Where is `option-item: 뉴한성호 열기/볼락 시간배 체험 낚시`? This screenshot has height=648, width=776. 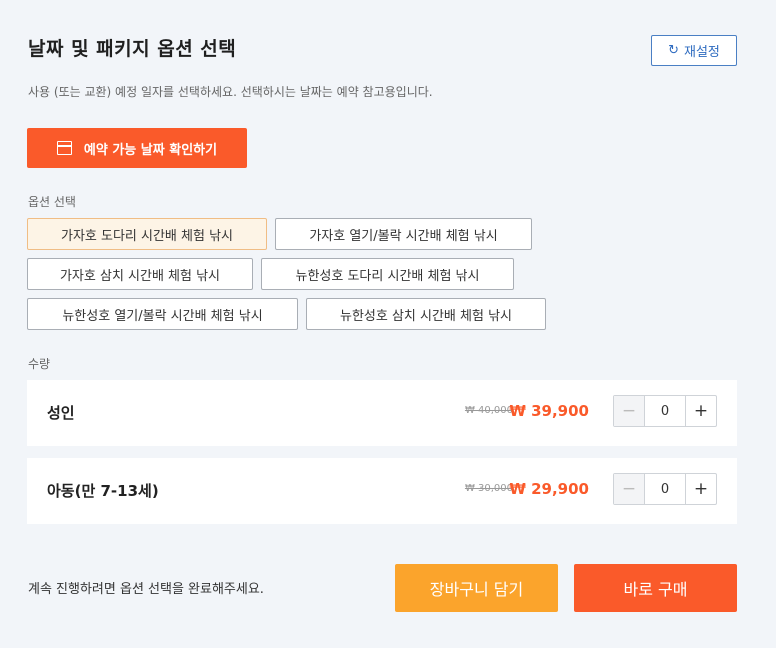 option-item: 뉴한성호 열기/볼락 시간배 체험 낚시 is located at coordinates (162, 314).